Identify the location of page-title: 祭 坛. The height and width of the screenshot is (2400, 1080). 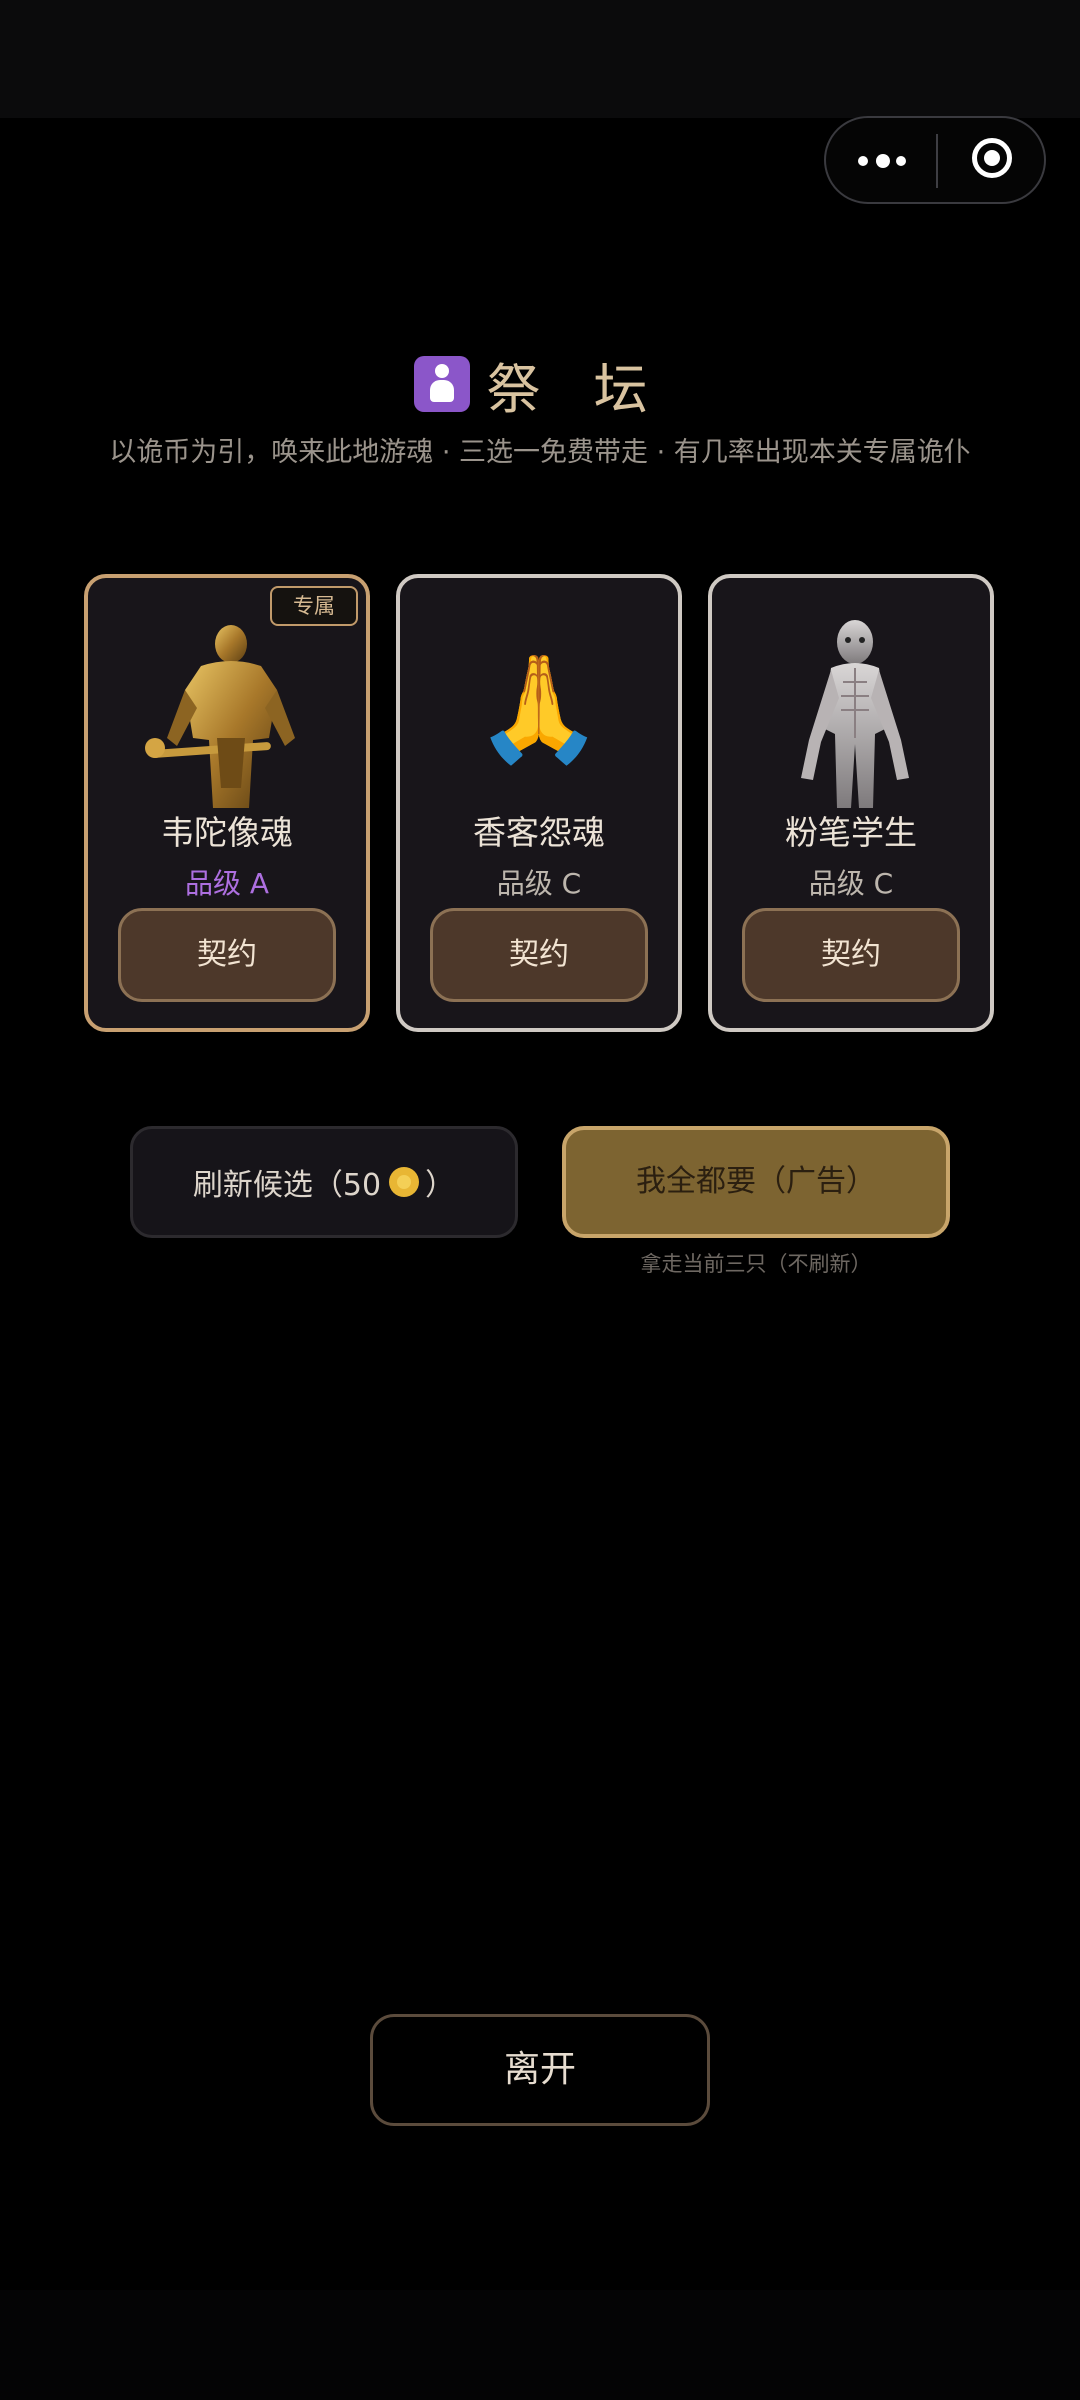
(540, 384).